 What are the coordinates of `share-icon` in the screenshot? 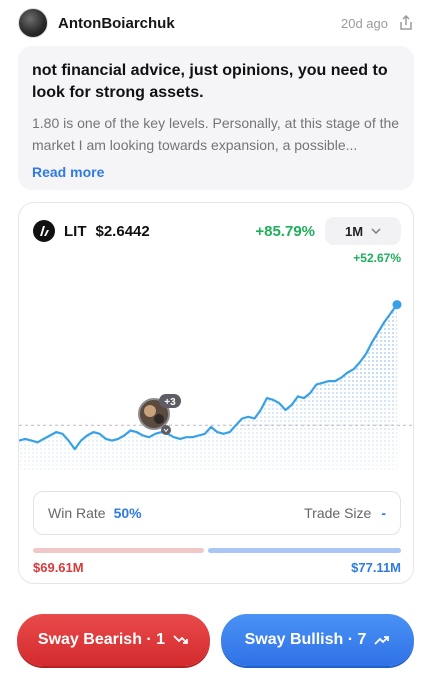 It's located at (406, 23).